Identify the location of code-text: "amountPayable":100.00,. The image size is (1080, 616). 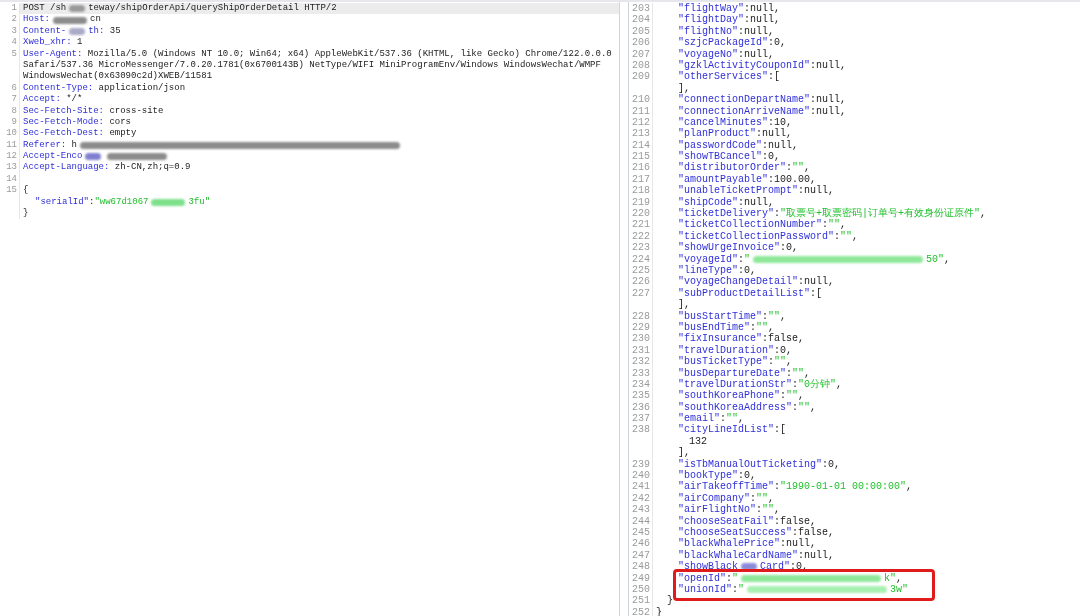
(747, 179).